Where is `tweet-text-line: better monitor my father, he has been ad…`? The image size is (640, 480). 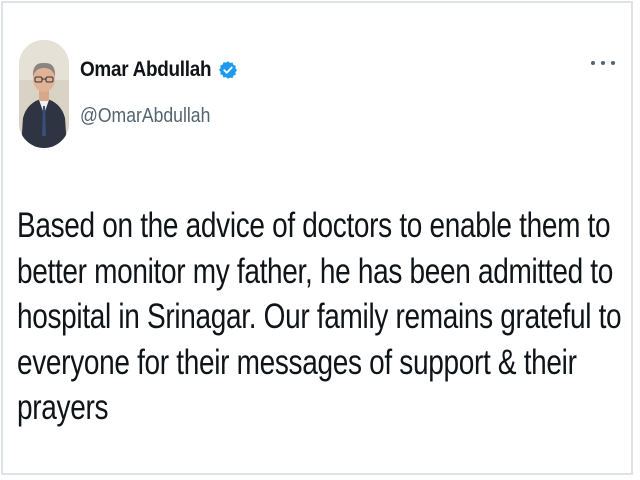
tweet-text-line: better monitor my father, he has been ad… is located at coordinates (315, 271).